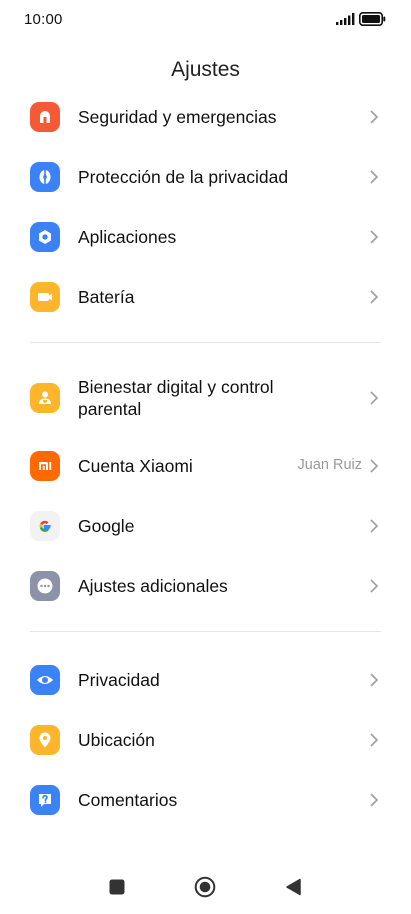 The width and height of the screenshot is (411, 914). What do you see at coordinates (106, 297) in the screenshot?
I see `settings-item-label: Batería` at bounding box center [106, 297].